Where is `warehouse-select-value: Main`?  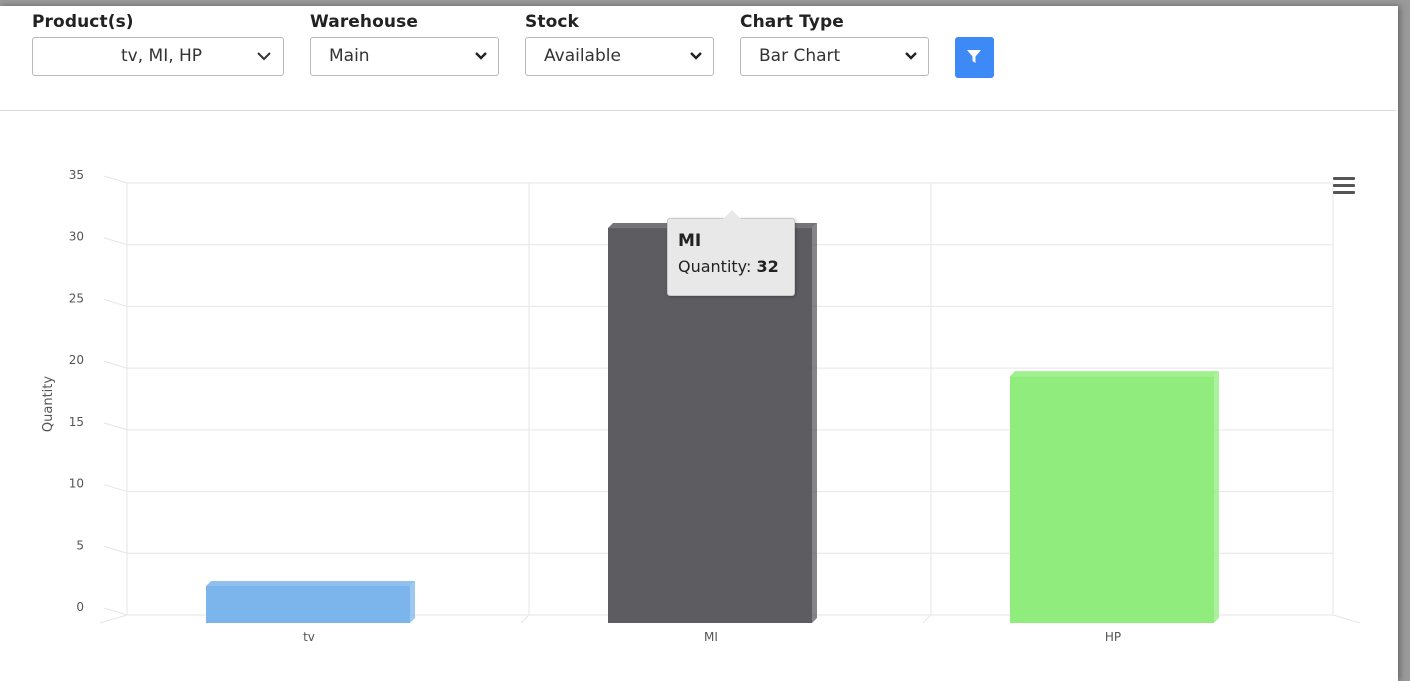
warehouse-select-value: Main is located at coordinates (349, 56).